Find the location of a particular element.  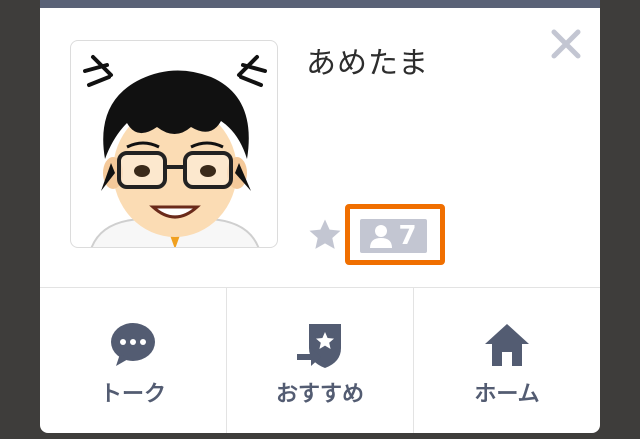

close-icon is located at coordinates (566, 44).